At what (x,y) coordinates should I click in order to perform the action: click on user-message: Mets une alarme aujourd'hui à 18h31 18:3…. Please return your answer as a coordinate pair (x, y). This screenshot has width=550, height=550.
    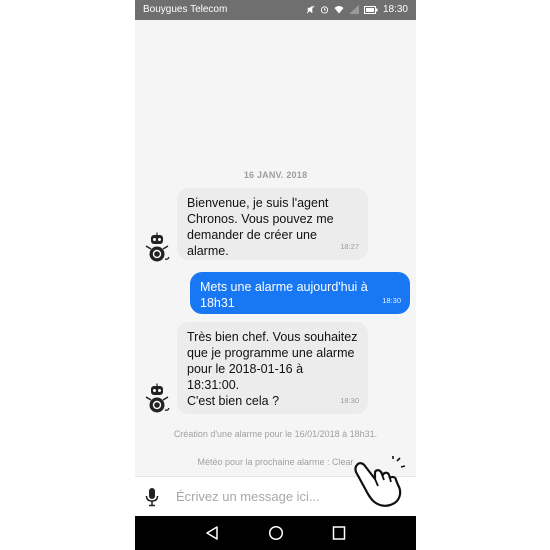
    Looking at the image, I should click on (300, 293).